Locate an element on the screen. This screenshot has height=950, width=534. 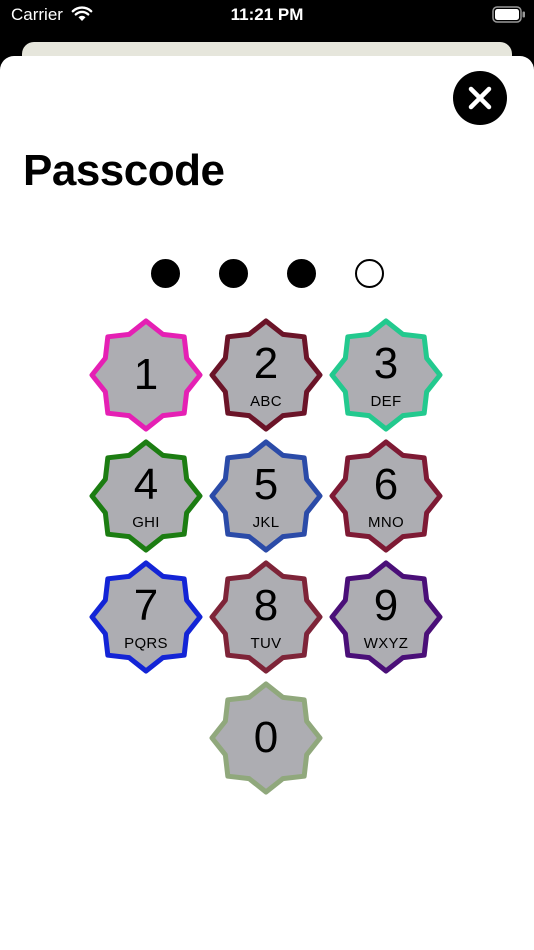
keypad-key-3: 3 DEF is located at coordinates (386, 375).